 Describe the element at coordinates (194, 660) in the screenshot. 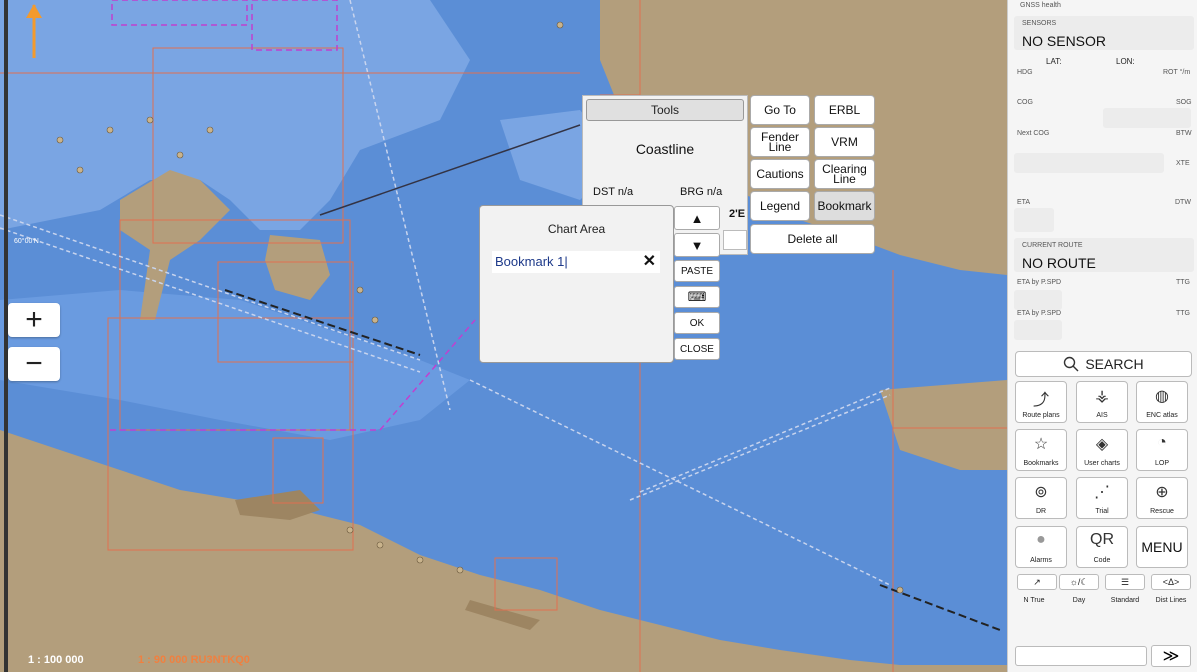

I see `cell-scale: 1 : 90 000 RU3NTKQ0` at that location.